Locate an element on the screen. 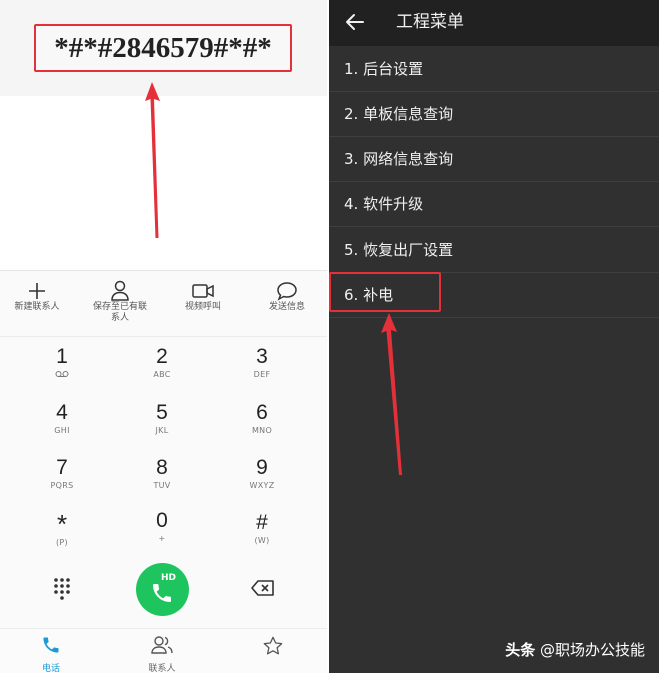  key-star-symbol: * is located at coordinates (62, 524).